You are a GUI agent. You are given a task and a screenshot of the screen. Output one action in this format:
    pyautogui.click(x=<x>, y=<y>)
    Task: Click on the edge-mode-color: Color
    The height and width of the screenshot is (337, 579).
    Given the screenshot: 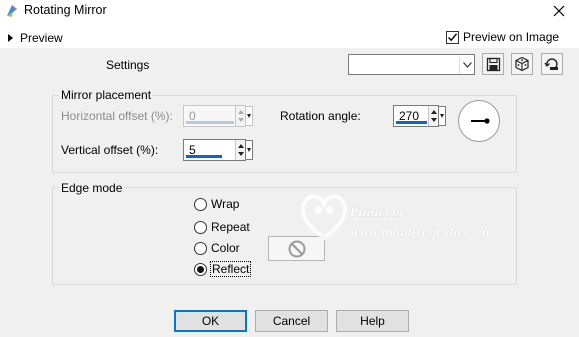 What is the action you would take?
    pyautogui.click(x=217, y=248)
    